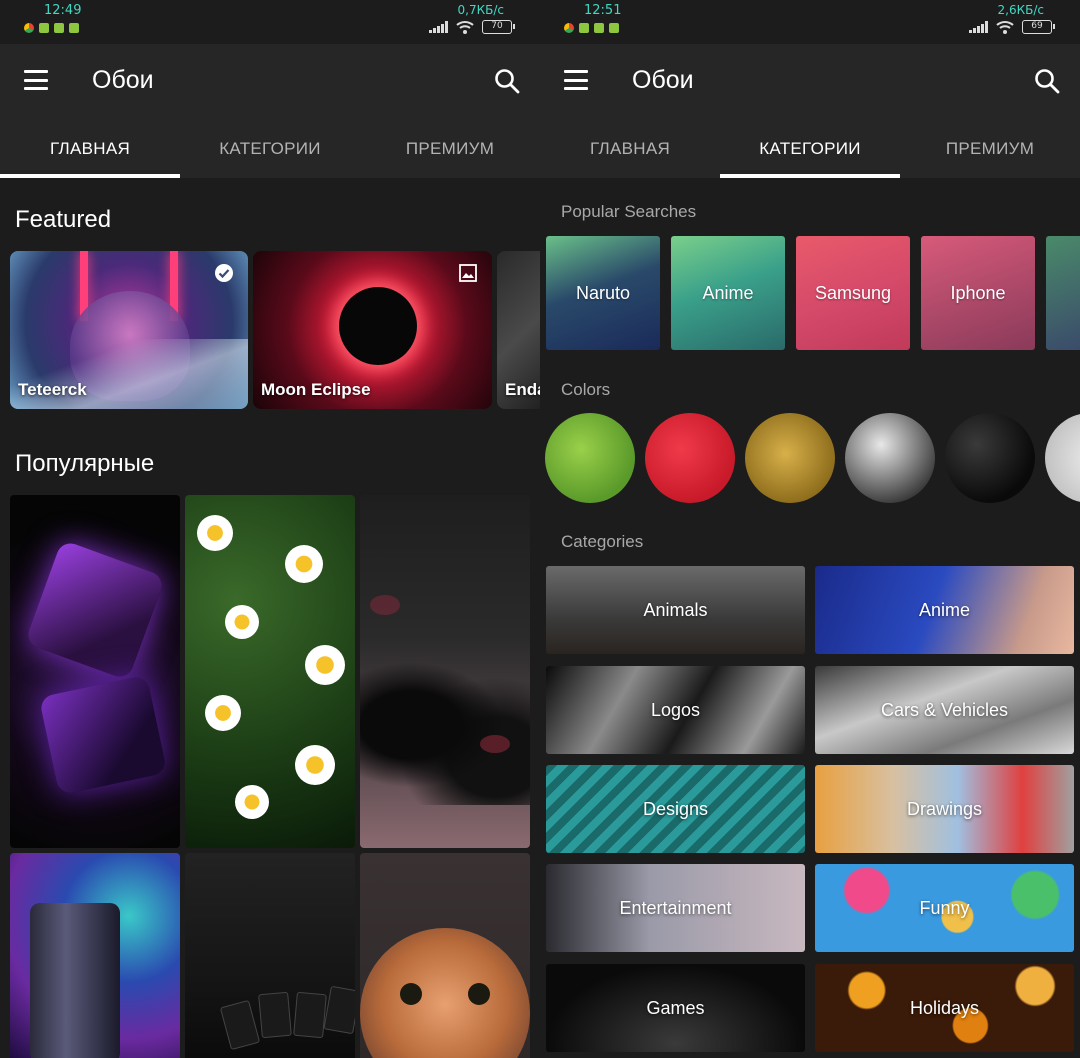  I want to click on category-label: Animals, so click(675, 609).